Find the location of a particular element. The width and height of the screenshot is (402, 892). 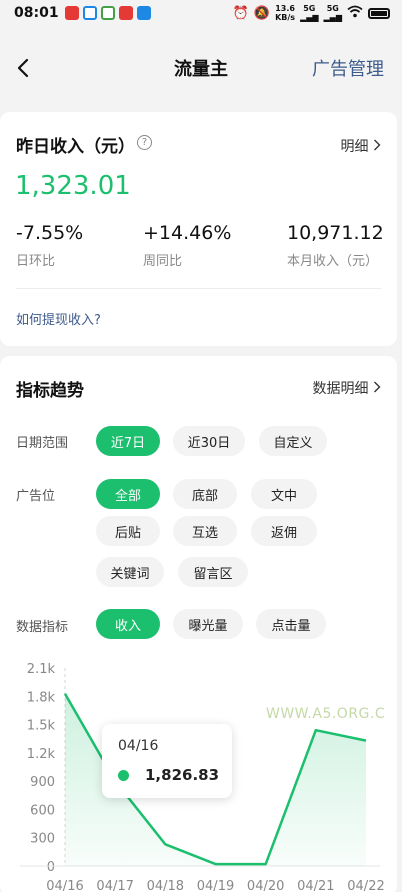

chip-slot-rebate: 返佣 is located at coordinates (284, 531).